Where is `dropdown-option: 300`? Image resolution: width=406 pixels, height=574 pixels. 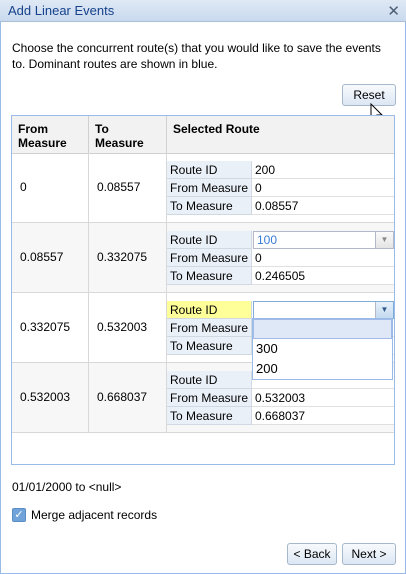 dropdown-option: 300 is located at coordinates (322, 349).